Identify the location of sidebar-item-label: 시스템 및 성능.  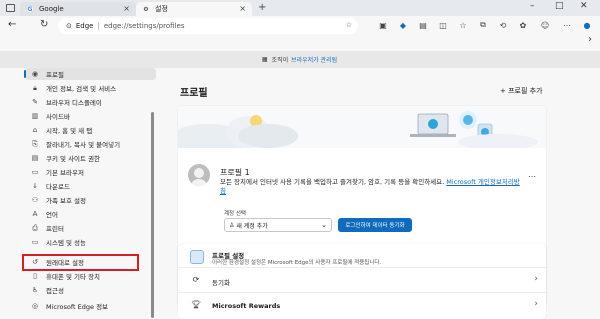
(66, 243).